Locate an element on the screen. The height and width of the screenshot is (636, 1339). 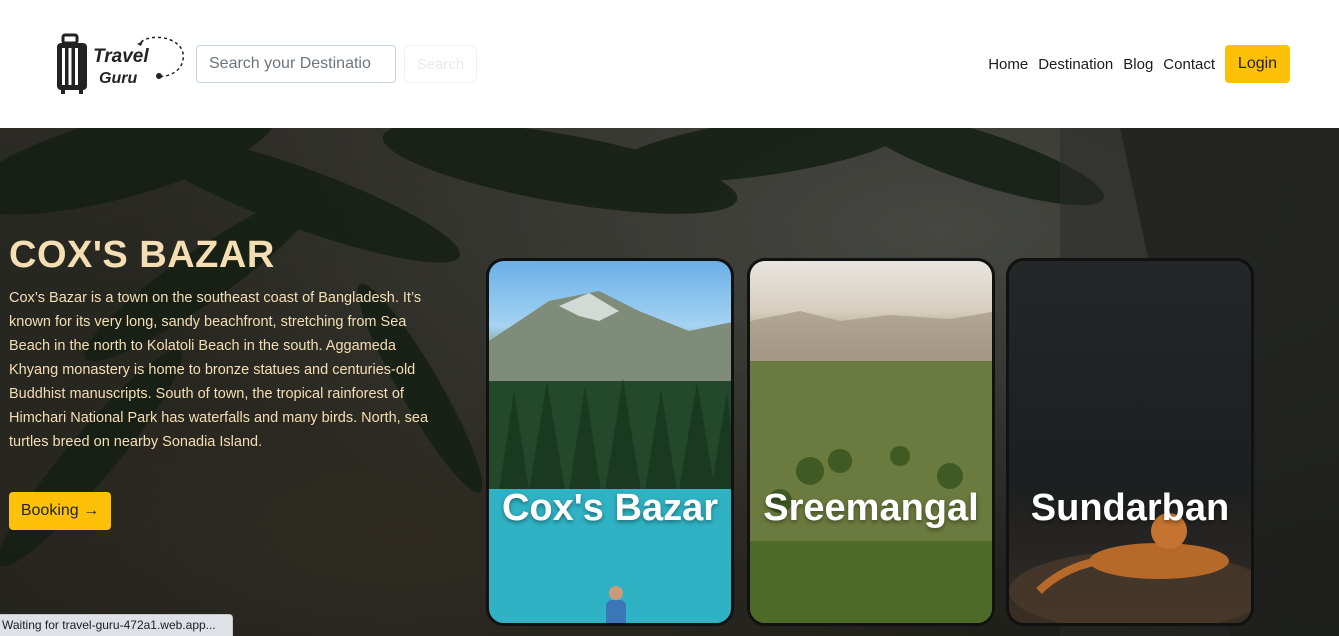
booking-button: Booking → is located at coordinates (60, 511).